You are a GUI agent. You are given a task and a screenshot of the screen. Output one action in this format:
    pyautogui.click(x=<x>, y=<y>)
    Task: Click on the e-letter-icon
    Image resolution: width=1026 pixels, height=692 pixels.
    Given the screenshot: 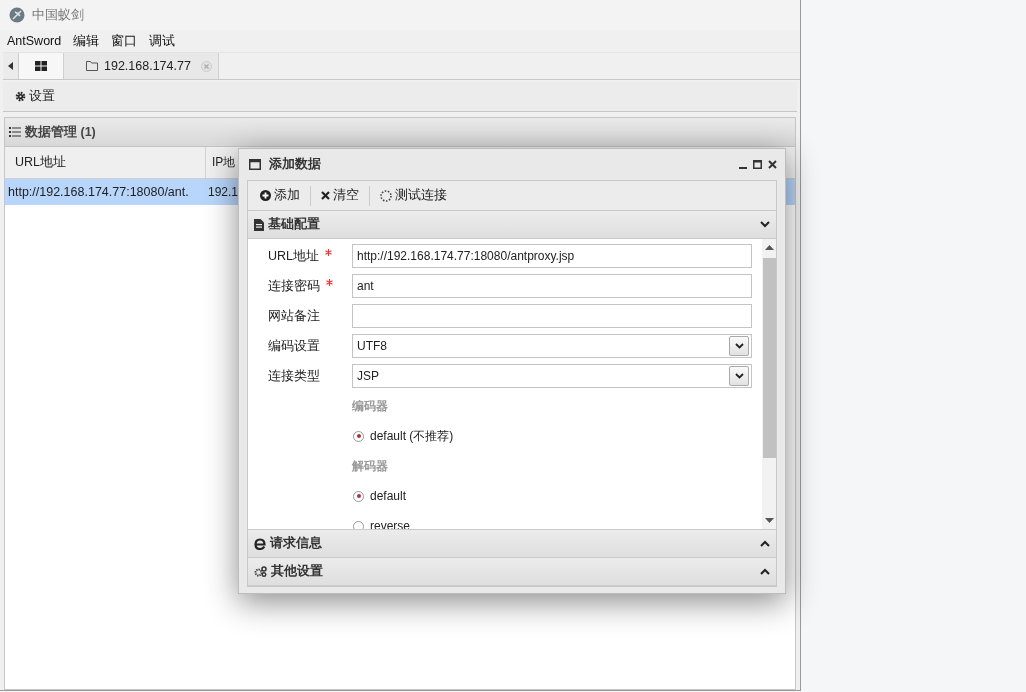 What is the action you would take?
    pyautogui.click(x=260, y=543)
    